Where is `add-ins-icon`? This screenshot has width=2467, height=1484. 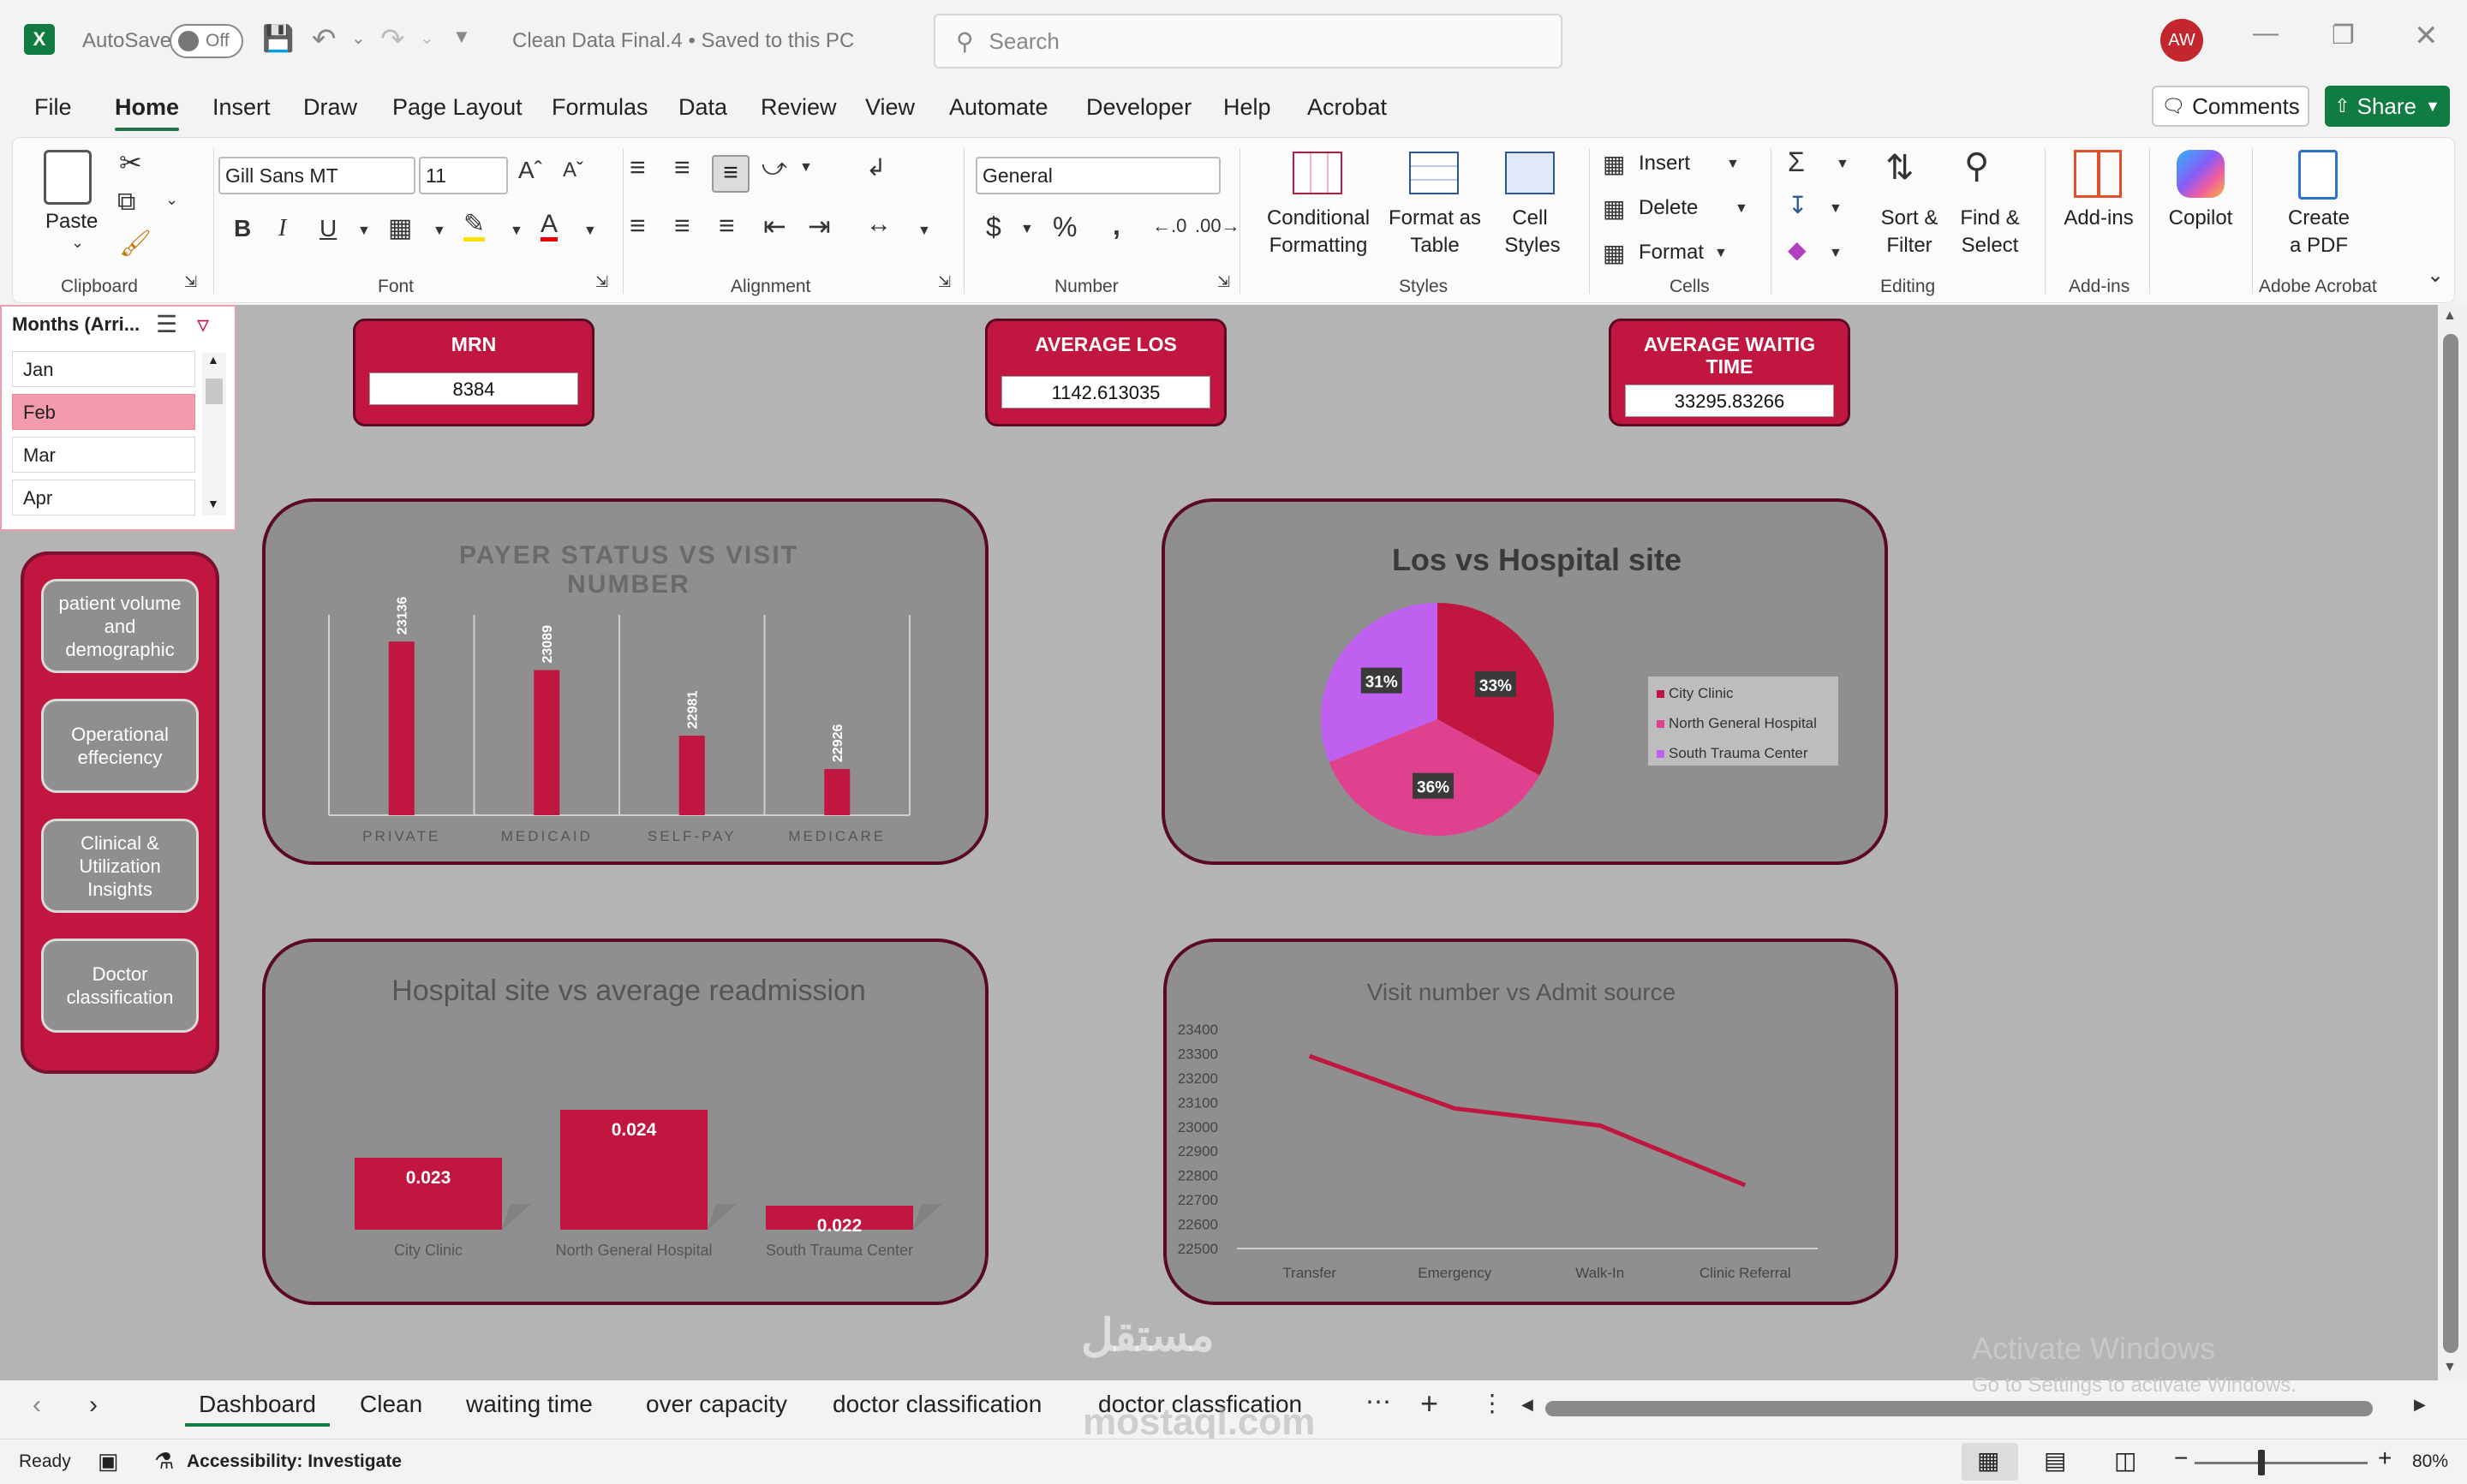 add-ins-icon is located at coordinates (2098, 174).